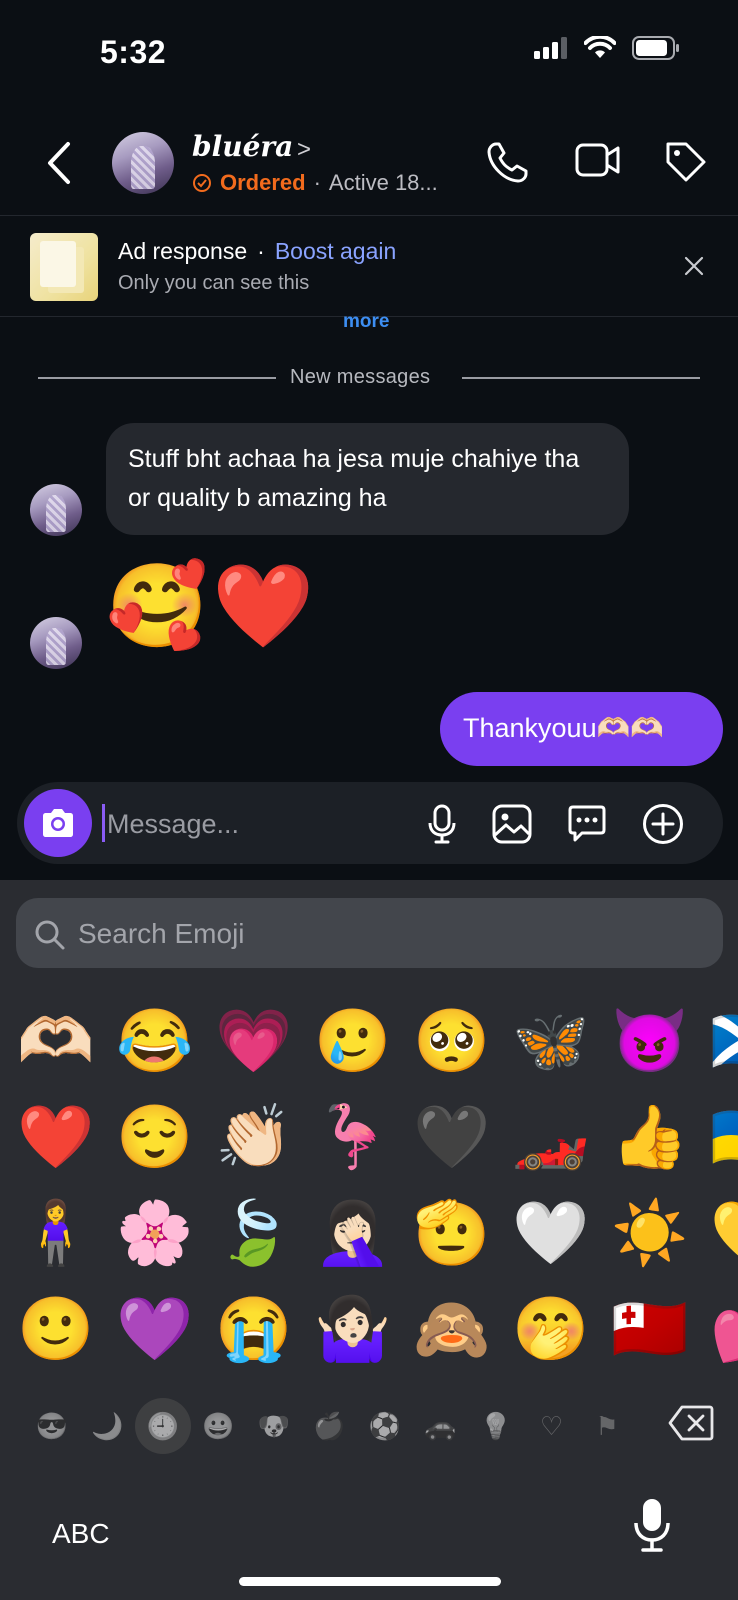 Image resolution: width=738 pixels, height=1600 pixels. I want to click on phone-icon, so click(507, 163).